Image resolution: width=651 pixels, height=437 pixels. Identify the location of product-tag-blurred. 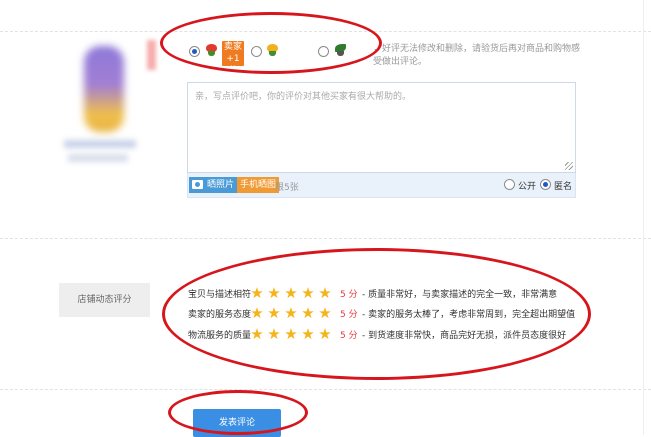
(151, 55).